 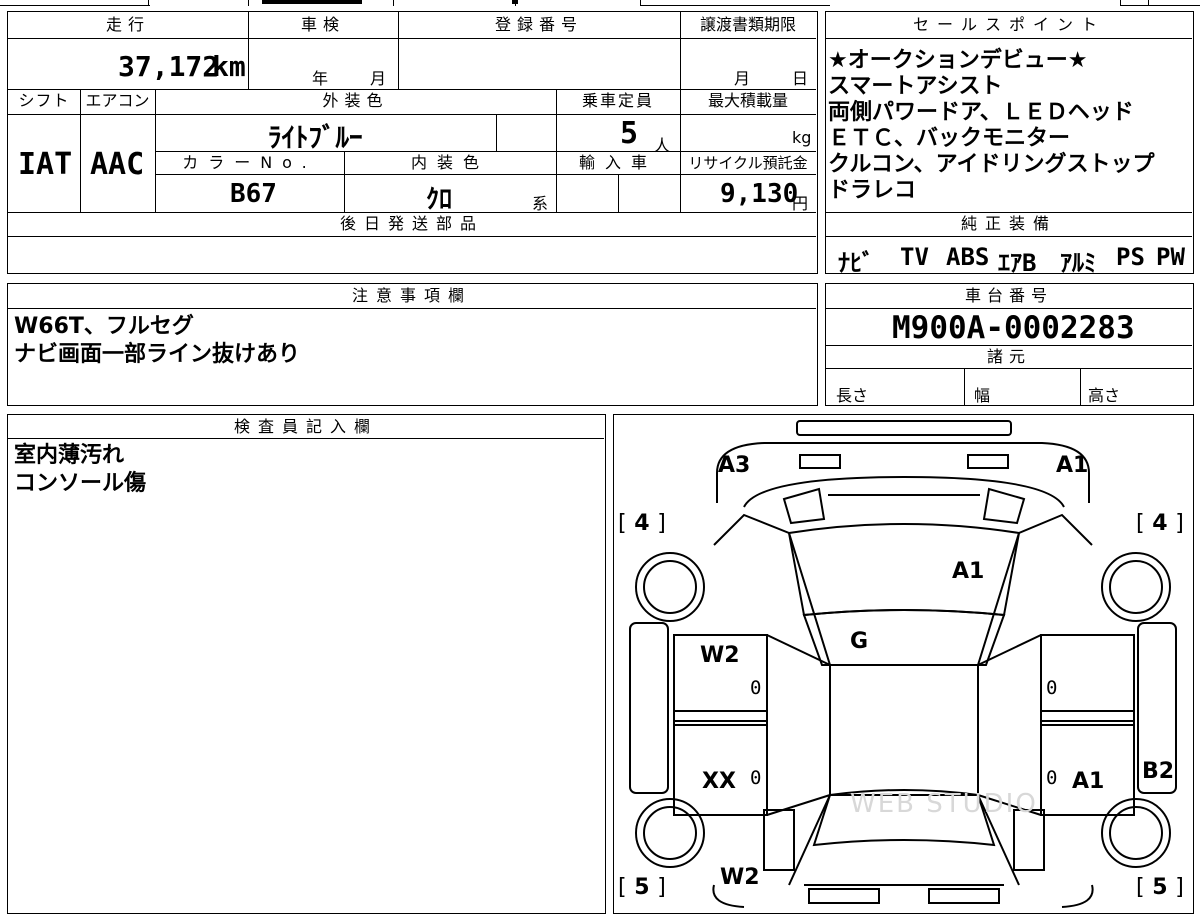 What do you see at coordinates (253, 194) in the screenshot?
I see `color-no-value: B67` at bounding box center [253, 194].